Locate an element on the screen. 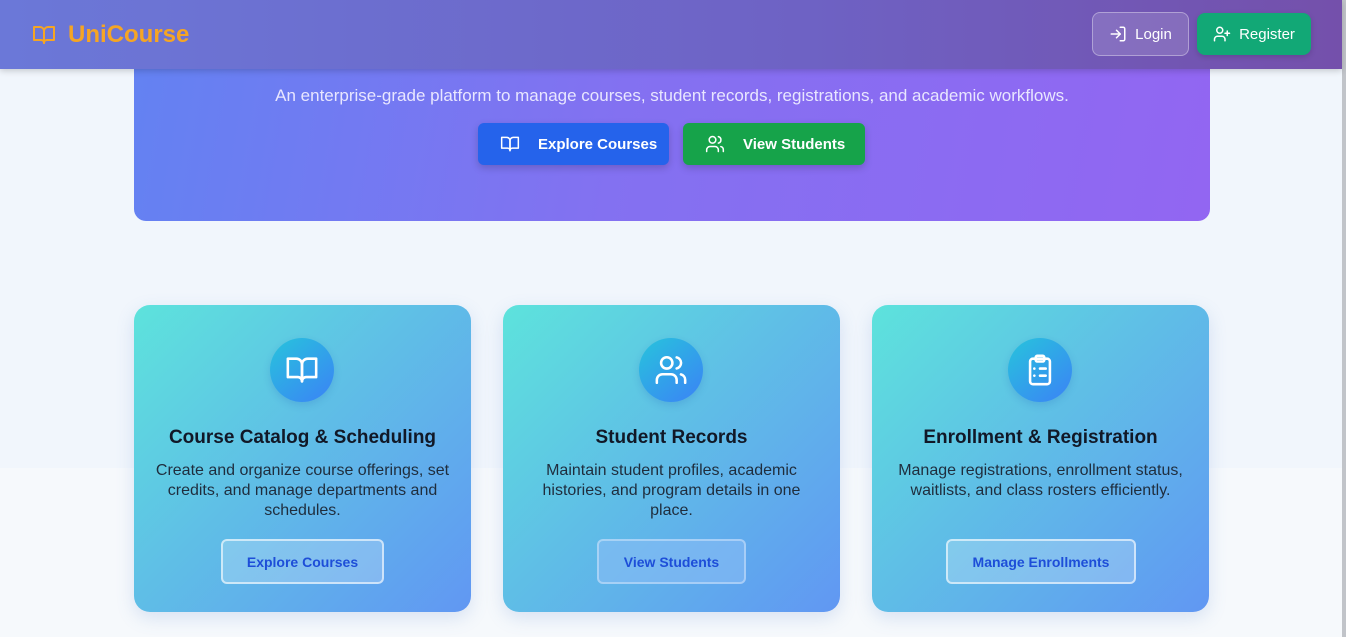  log-in-icon is located at coordinates (1118, 34).